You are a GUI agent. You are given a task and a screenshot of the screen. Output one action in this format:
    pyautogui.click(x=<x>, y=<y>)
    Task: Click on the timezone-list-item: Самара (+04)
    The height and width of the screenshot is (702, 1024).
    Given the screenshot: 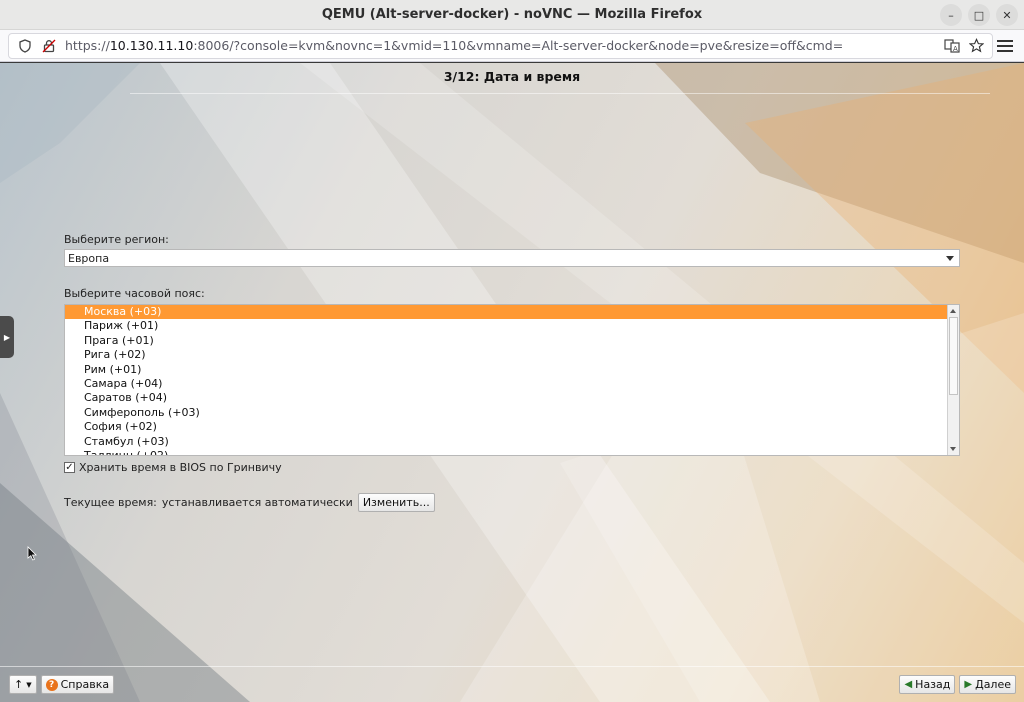 What is the action you would take?
    pyautogui.click(x=506, y=384)
    